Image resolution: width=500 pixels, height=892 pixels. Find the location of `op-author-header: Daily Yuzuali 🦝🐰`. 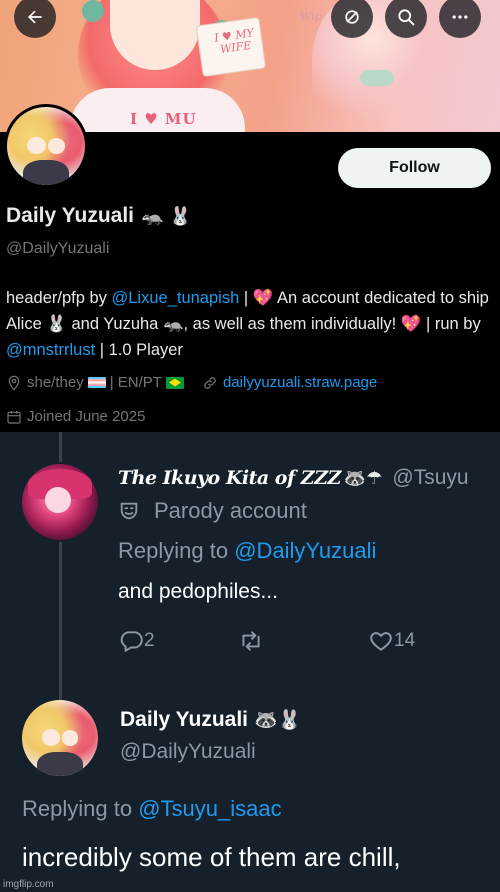

op-author-header: Daily Yuzuali 🦝🐰 is located at coordinates (210, 720).